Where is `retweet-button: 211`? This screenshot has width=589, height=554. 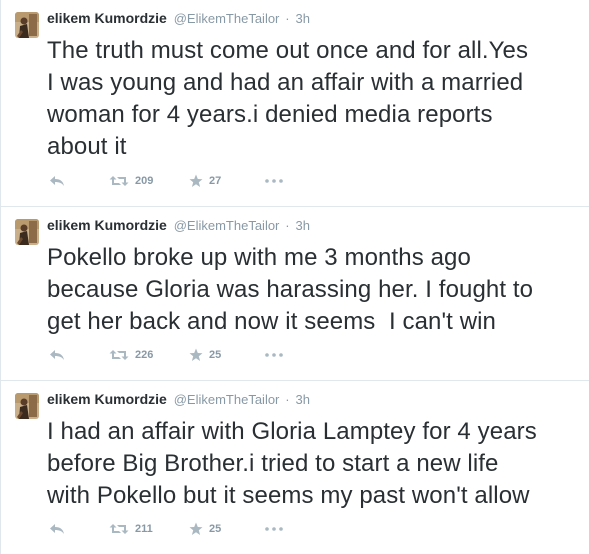
retweet-button: 211 is located at coordinates (131, 529).